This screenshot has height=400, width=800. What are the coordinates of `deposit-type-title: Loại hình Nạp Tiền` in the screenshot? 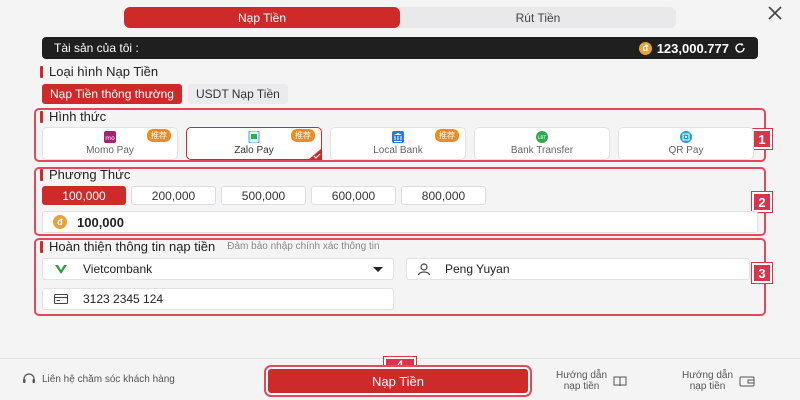 It's located at (99, 71).